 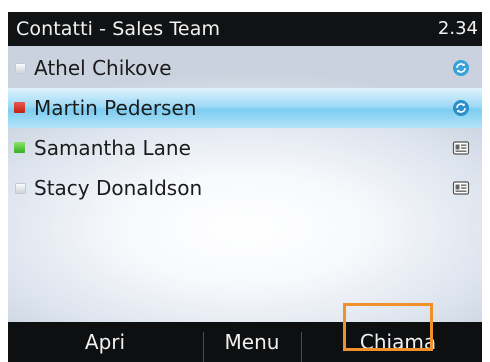 I want to click on contact-row-martin-pedersen: Martin Pedersen, so click(x=245, y=108).